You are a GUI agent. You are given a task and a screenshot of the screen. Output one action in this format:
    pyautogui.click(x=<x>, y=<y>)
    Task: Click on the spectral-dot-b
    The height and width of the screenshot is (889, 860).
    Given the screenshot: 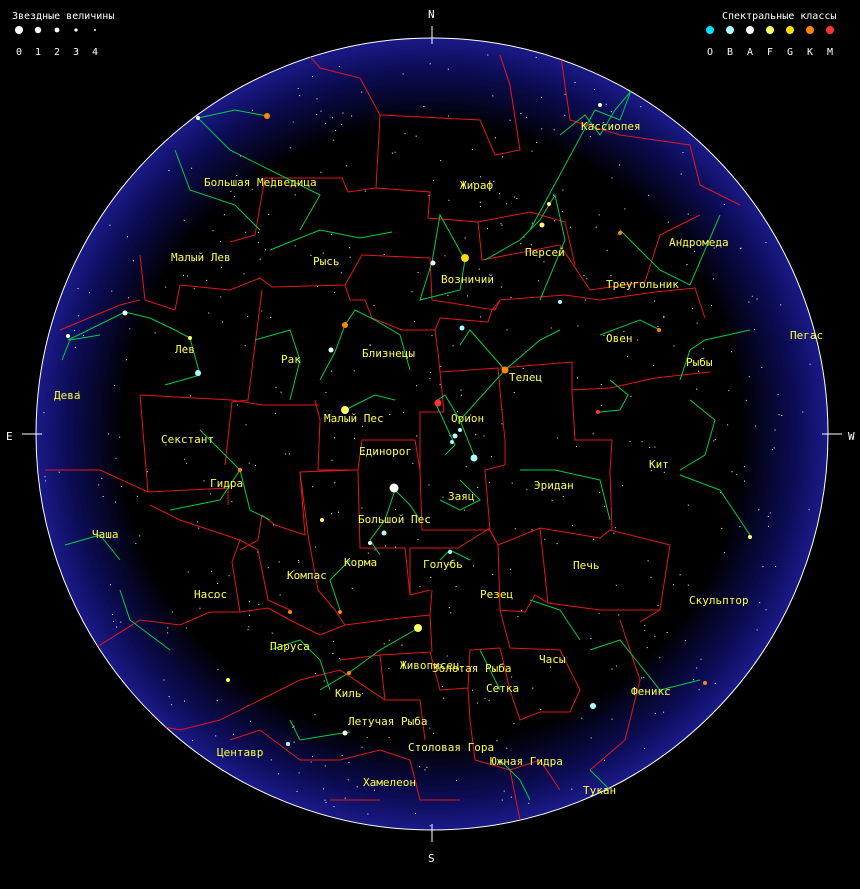 What is the action you would take?
    pyautogui.click(x=730, y=30)
    